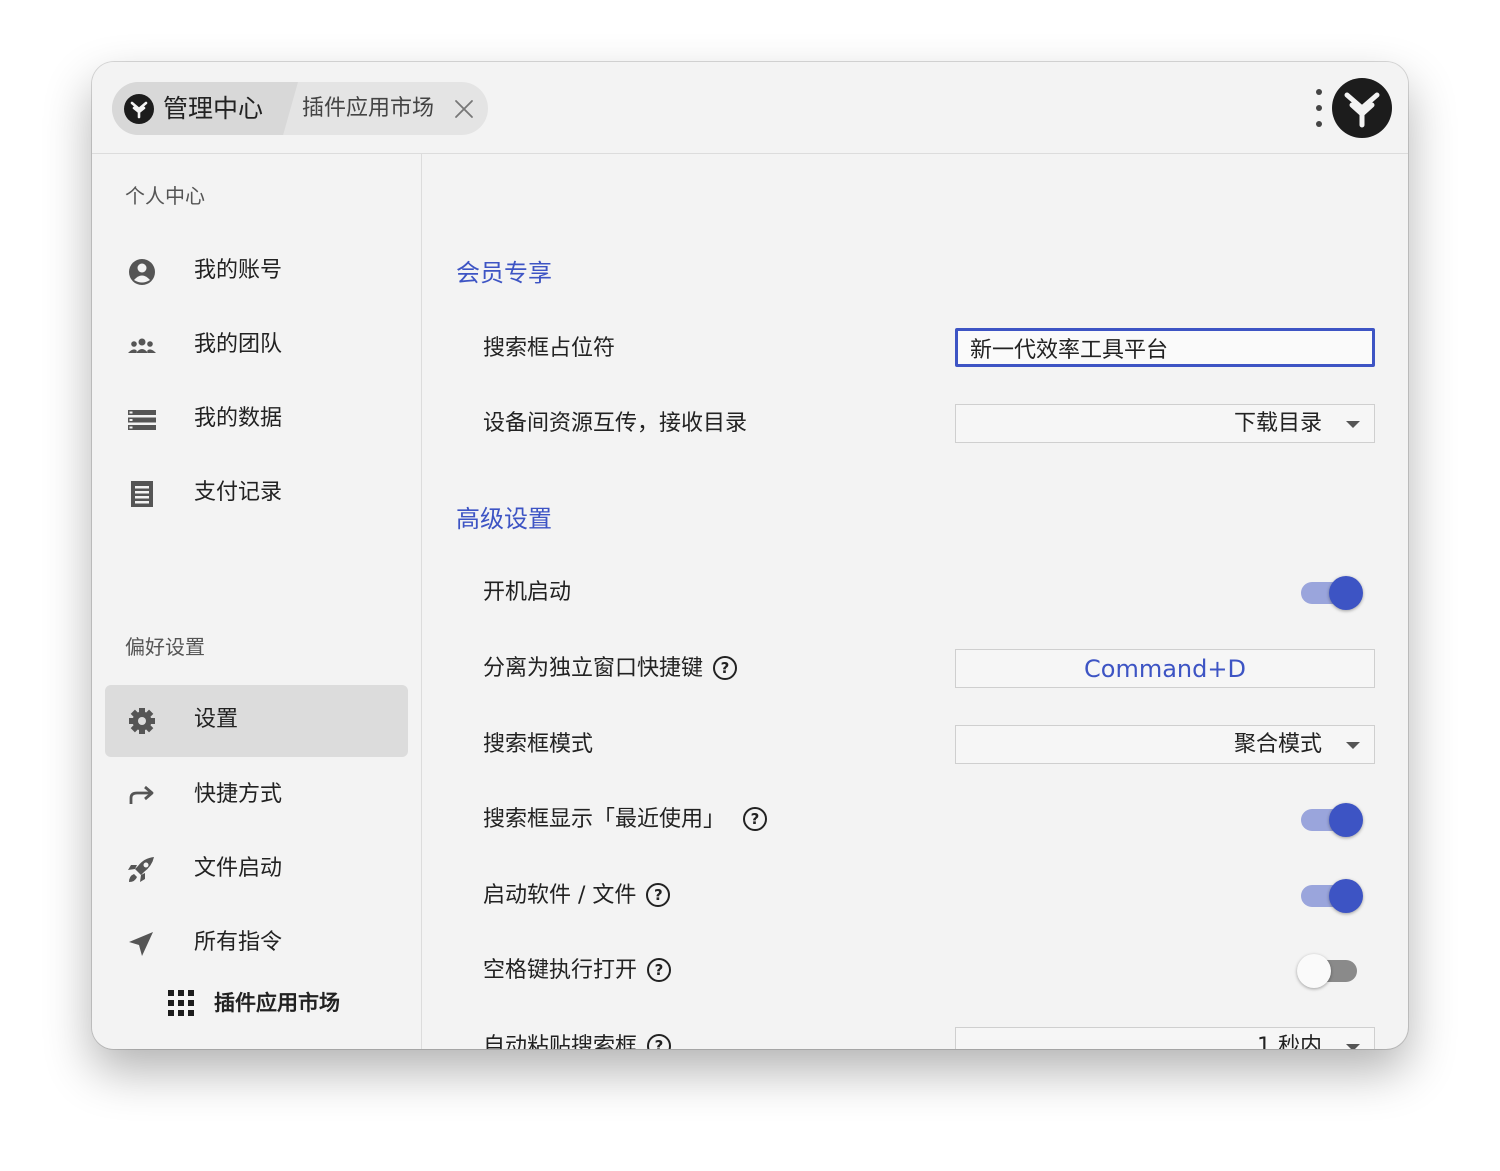 This screenshot has width=1500, height=1171. Describe the element at coordinates (238, 492) in the screenshot. I see `sidebar-item-label: 支付记录` at that location.